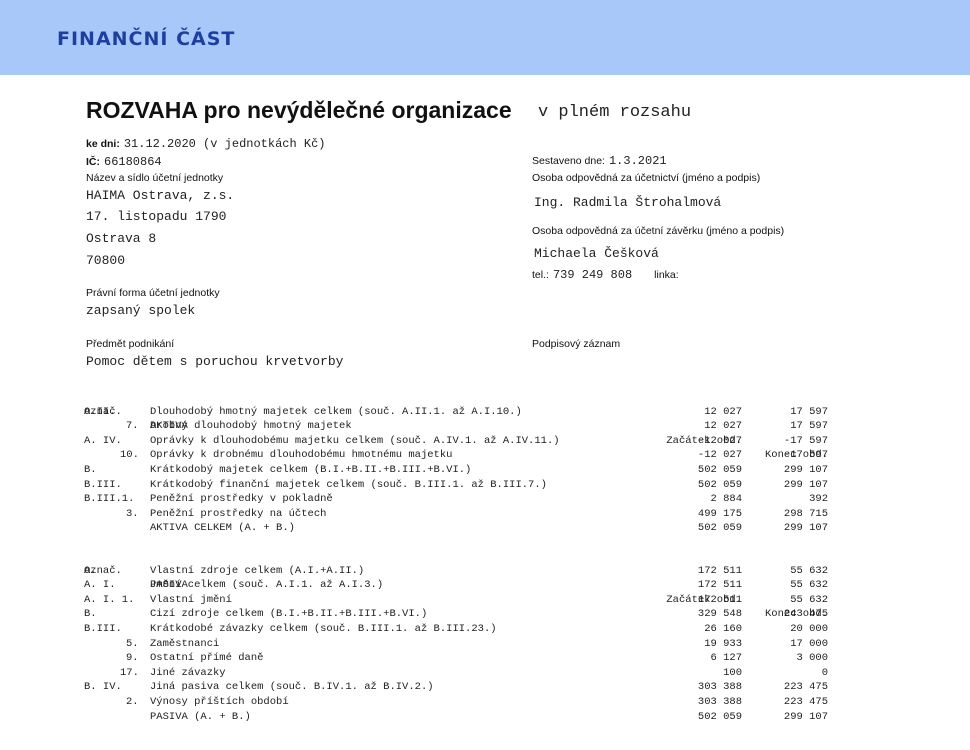 This screenshot has width=970, height=750. What do you see at coordinates (90, 570) in the screenshot?
I see `row-code: A.` at bounding box center [90, 570].